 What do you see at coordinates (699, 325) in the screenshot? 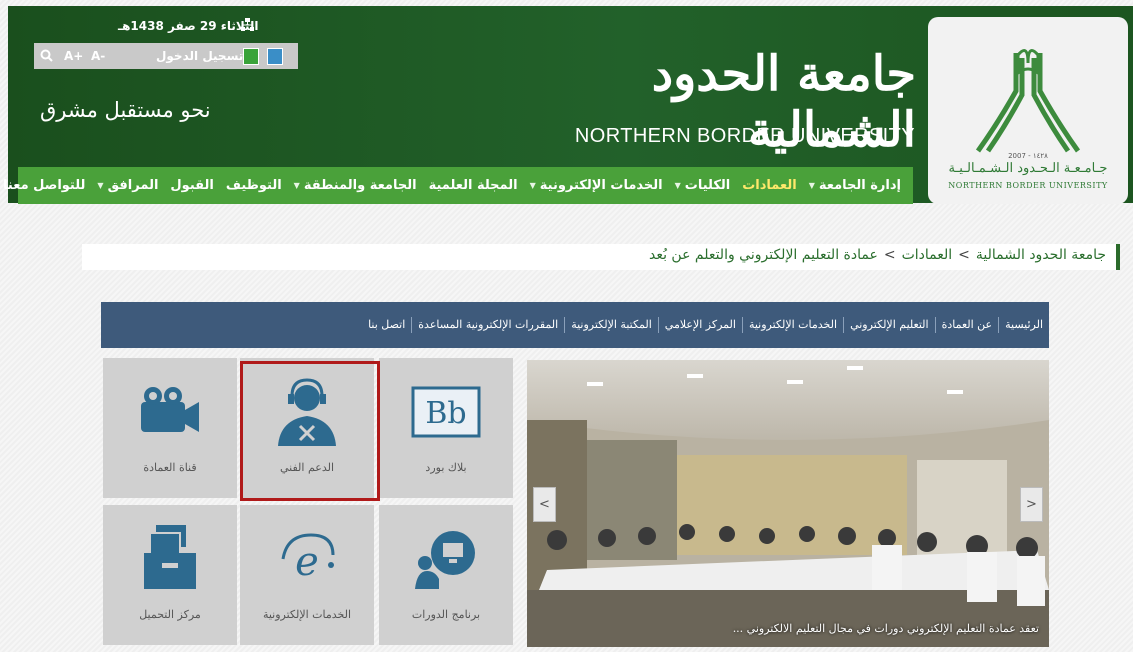
I see `deanship-nav-item: المركز الإعلامي` at bounding box center [699, 325].